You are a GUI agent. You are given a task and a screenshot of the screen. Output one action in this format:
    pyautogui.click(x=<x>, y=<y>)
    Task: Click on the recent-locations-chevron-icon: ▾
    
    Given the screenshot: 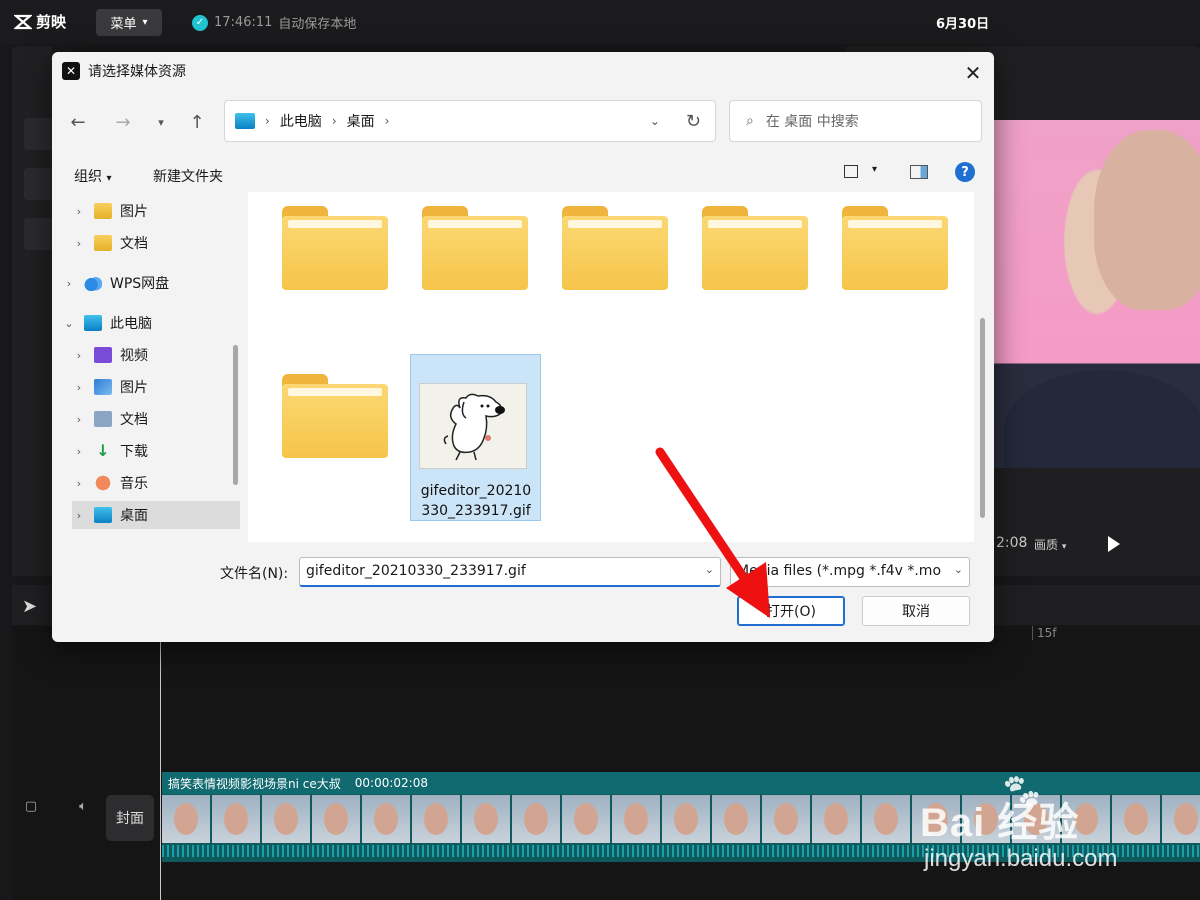 What is the action you would take?
    pyautogui.click(x=161, y=122)
    